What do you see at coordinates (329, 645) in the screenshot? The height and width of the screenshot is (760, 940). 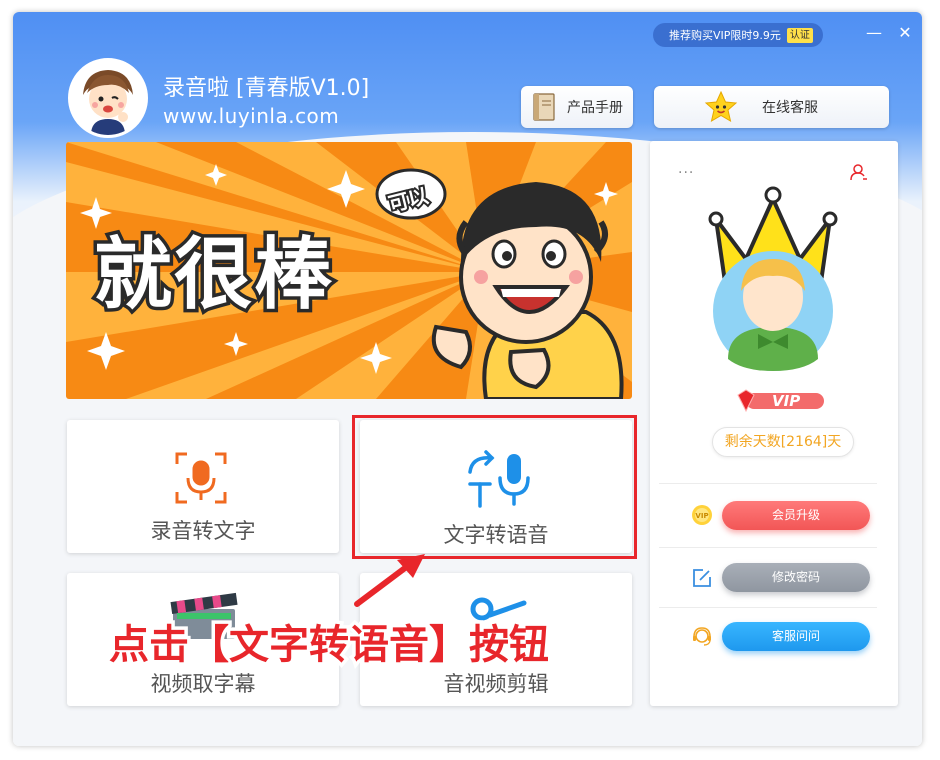 I see `instruction-callout: 点击【文字转语音】按钮` at bounding box center [329, 645].